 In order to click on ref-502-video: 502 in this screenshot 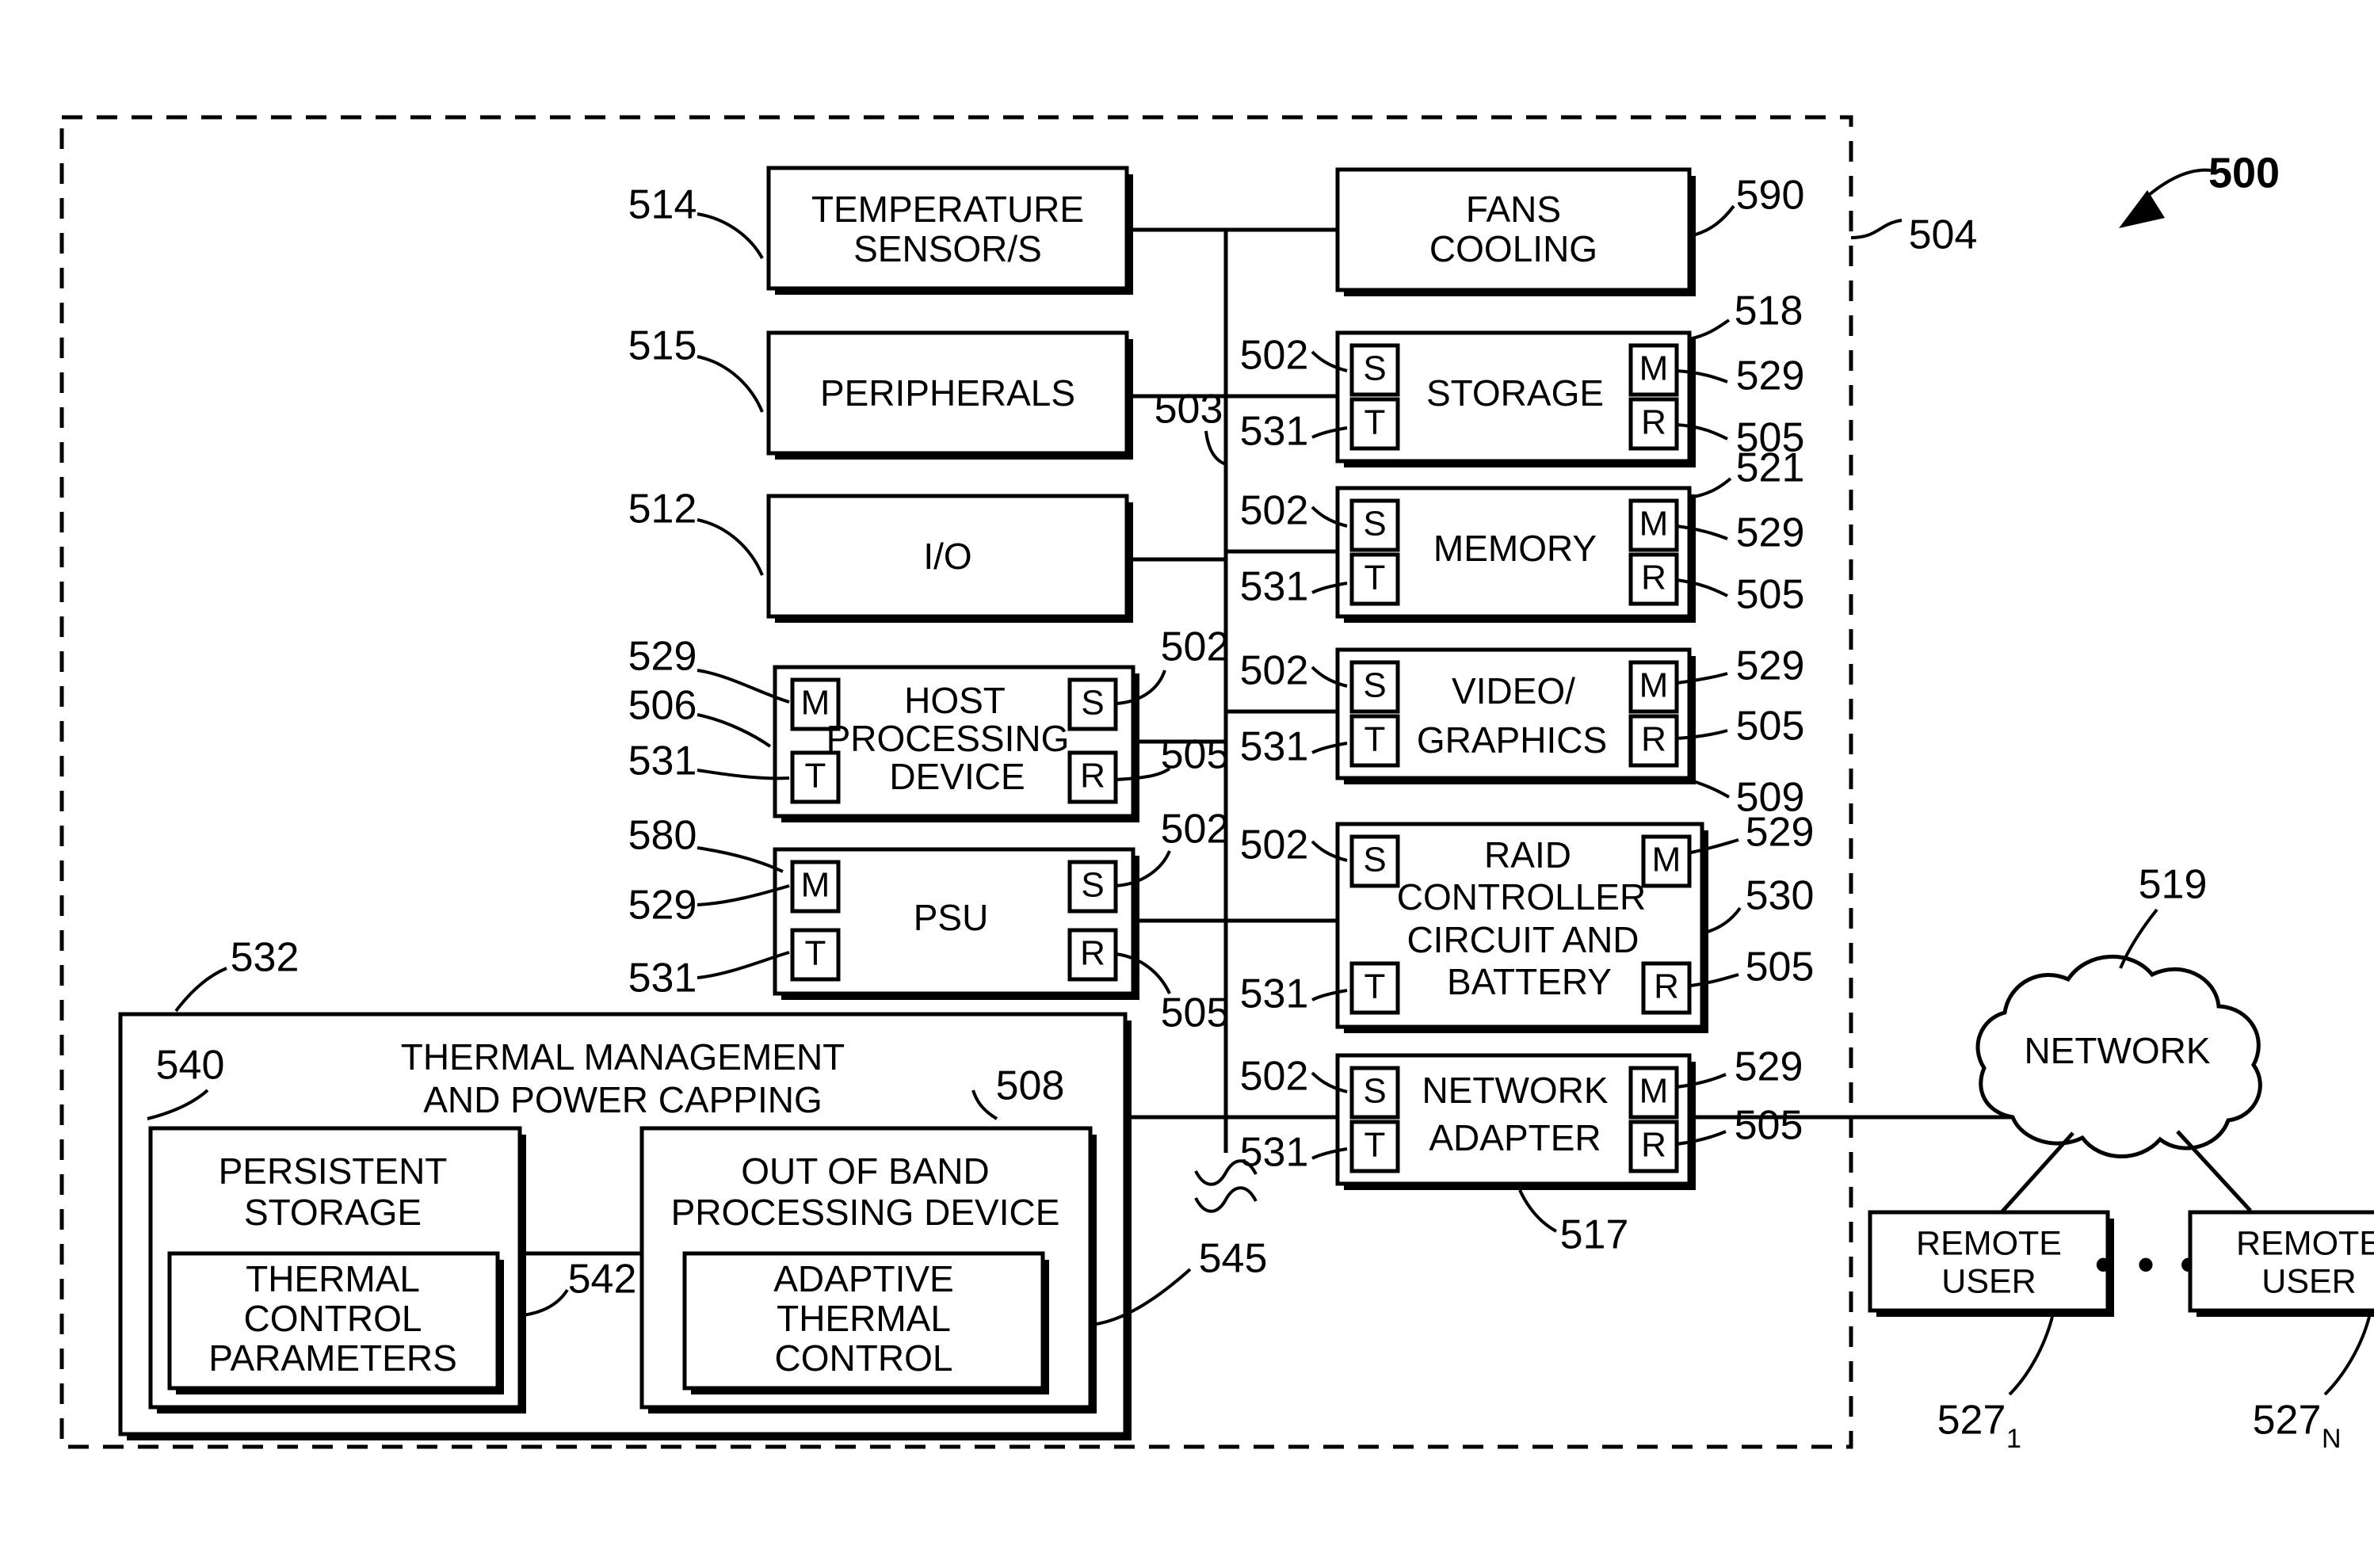, I will do `click(1274, 671)`.